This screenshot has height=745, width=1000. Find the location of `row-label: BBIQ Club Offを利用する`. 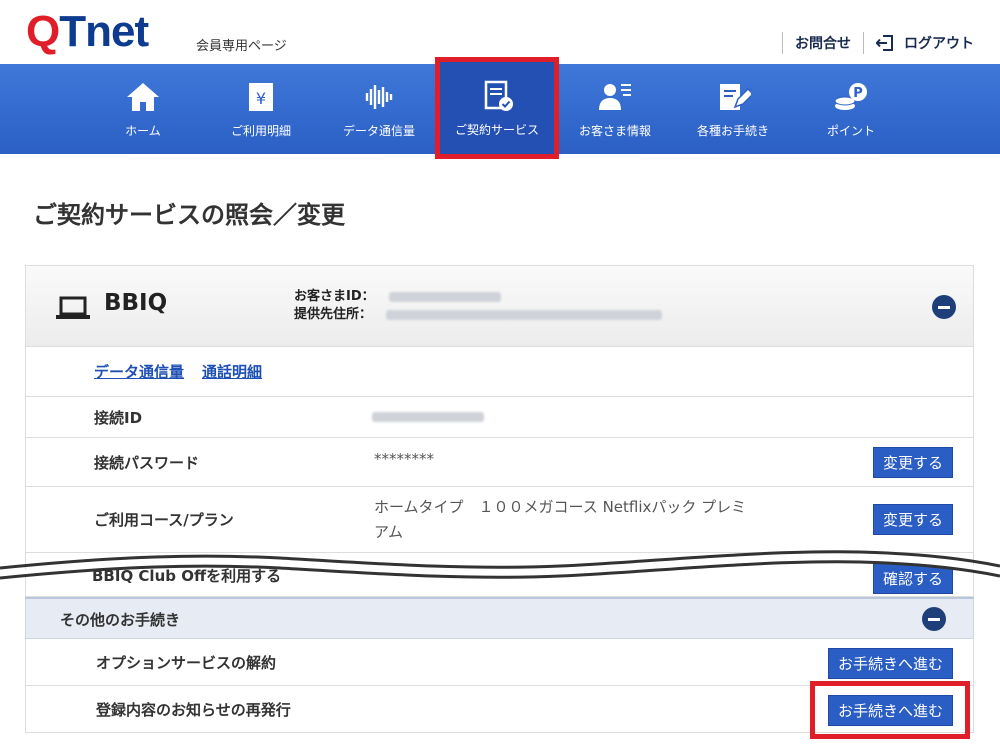

row-label: BBIQ Club Offを利用する is located at coordinates (187, 576).